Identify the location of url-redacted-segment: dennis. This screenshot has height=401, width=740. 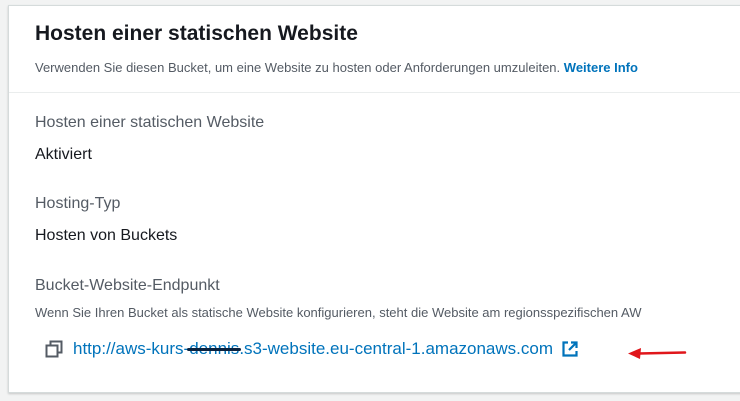
(214, 348).